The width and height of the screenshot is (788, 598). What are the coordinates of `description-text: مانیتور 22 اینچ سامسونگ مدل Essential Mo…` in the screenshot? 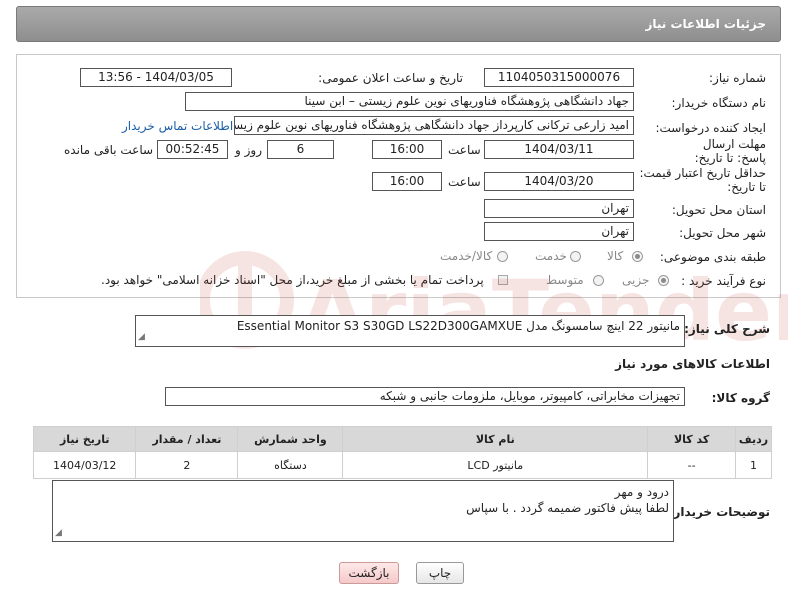 It's located at (458, 326).